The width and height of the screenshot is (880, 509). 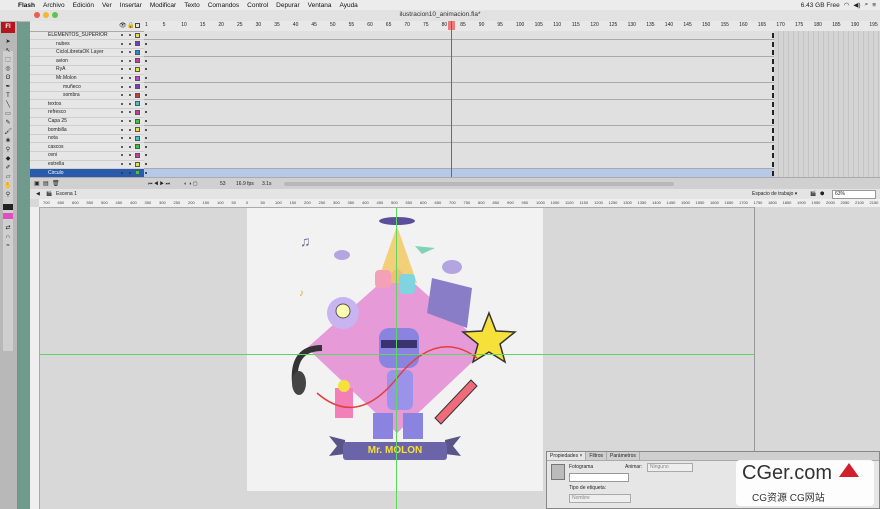 What do you see at coordinates (597, 456) in the screenshot?
I see `tab-filtros: Filtros` at bounding box center [597, 456].